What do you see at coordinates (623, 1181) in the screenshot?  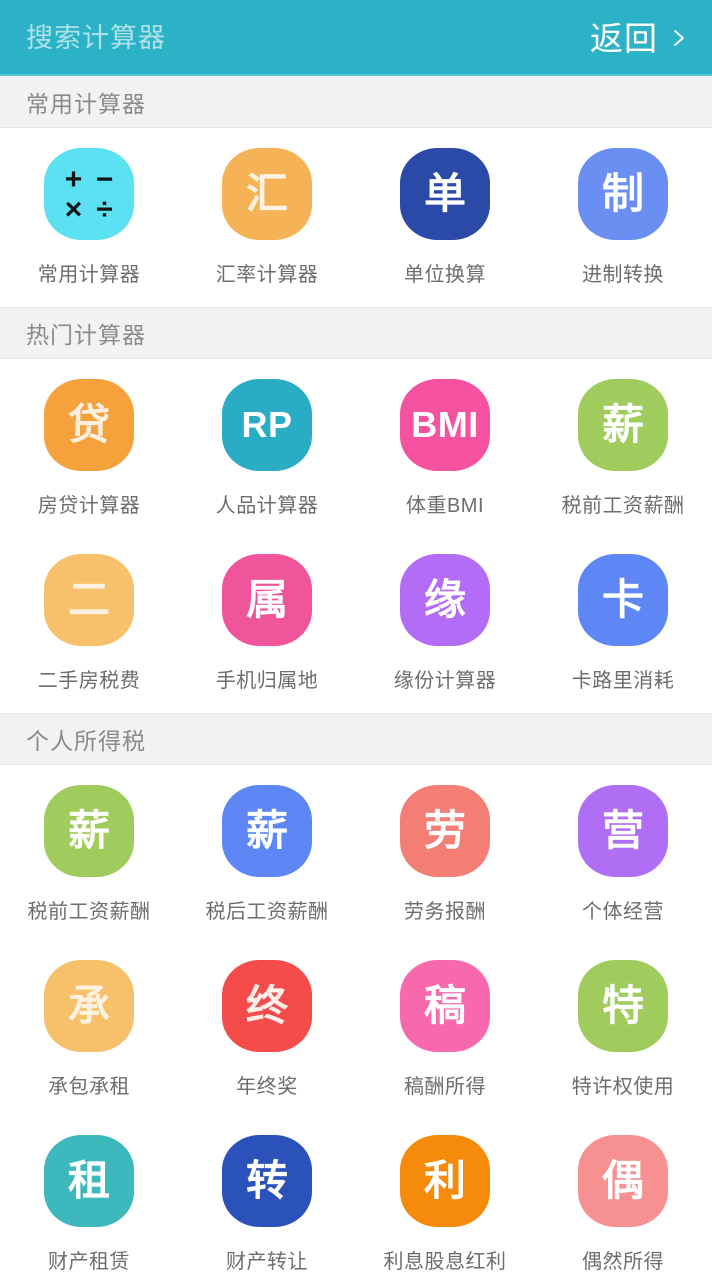 I see `calculator-icon: 偶` at bounding box center [623, 1181].